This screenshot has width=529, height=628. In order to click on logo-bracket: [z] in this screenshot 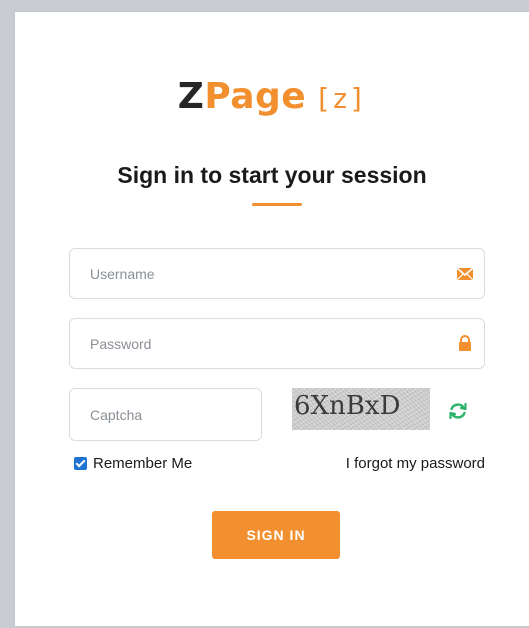, I will do `click(340, 98)`.